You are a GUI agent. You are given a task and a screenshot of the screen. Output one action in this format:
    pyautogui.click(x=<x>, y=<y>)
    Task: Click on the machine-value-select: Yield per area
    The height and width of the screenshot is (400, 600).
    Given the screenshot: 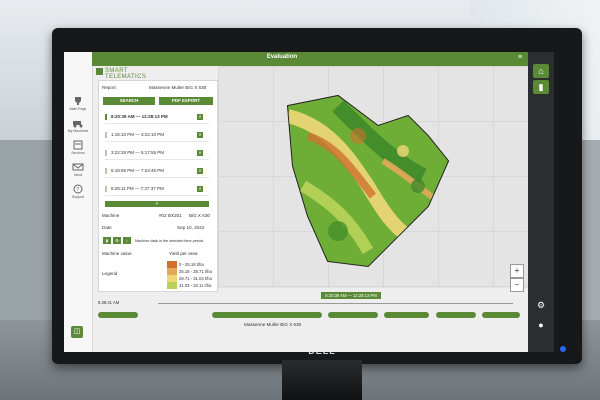 What is the action you would take?
    pyautogui.click(x=183, y=253)
    